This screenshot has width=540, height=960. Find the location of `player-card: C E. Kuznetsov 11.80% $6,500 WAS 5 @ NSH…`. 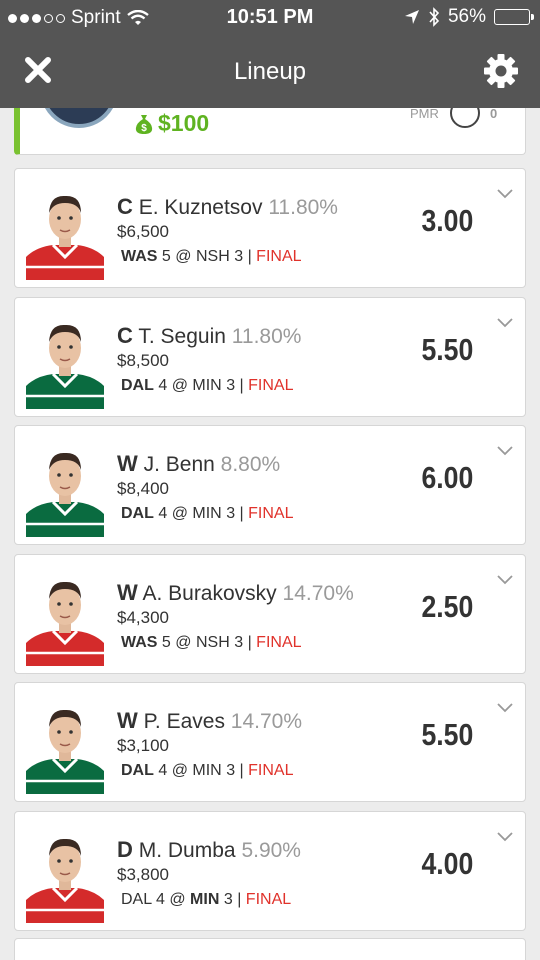

player-card: C E. Kuznetsov 11.80% $6,500 WAS 5 @ NSH… is located at coordinates (270, 228).